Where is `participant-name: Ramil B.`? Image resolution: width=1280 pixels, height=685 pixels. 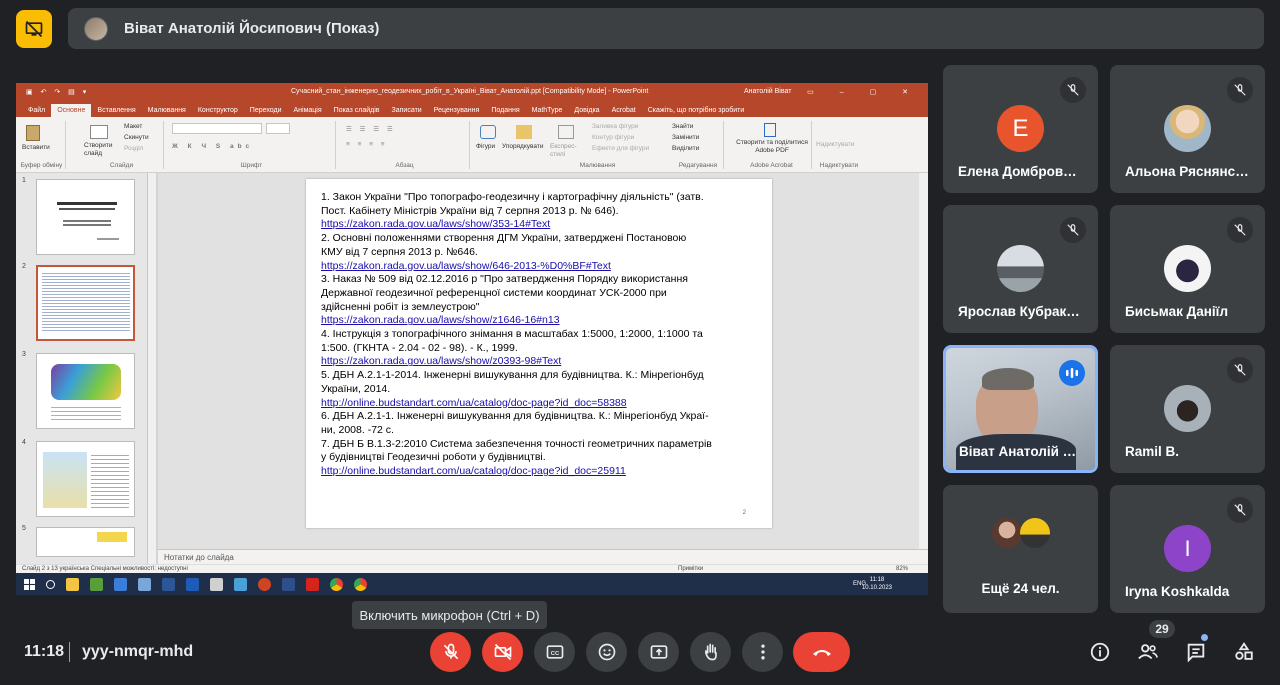
participant-name: Ramil B. is located at coordinates (1152, 451).